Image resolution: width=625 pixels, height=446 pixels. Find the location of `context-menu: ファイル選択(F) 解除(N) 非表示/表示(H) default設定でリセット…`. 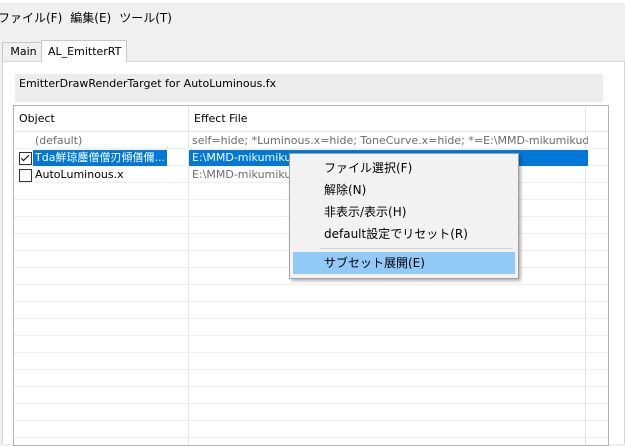

context-menu: ファイル選択(F) 解除(N) 非表示/表示(H) default設定でリセット… is located at coordinates (404, 216).